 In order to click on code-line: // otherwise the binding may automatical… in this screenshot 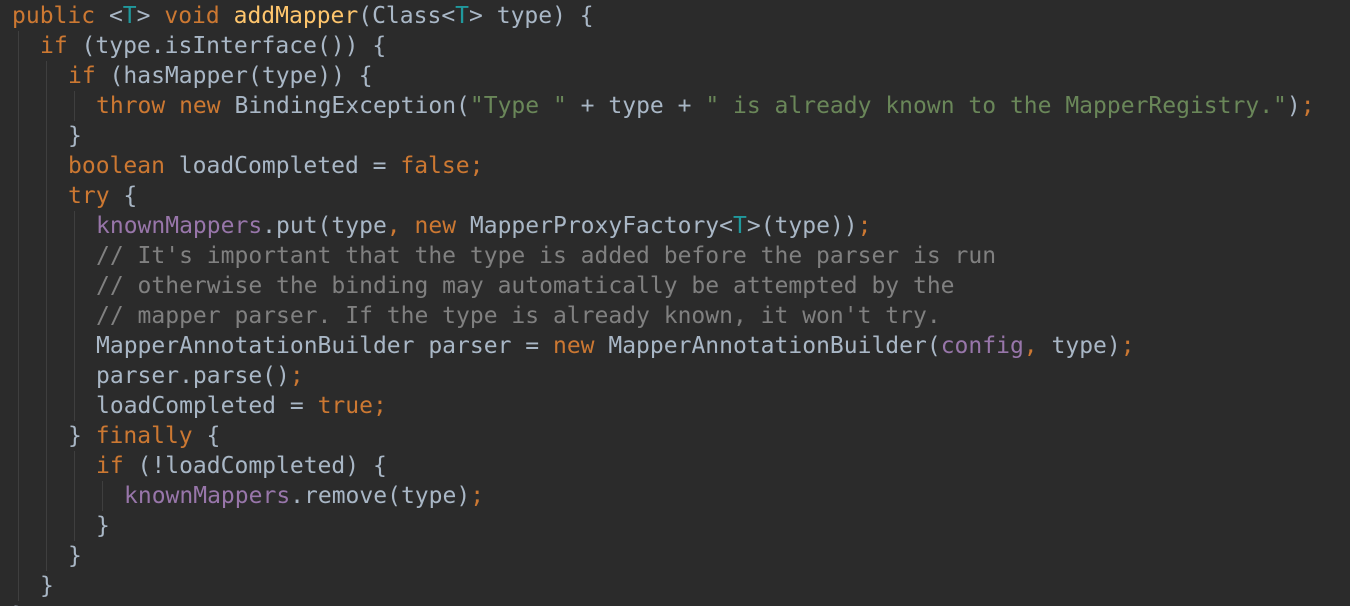, I will do `click(525, 286)`.